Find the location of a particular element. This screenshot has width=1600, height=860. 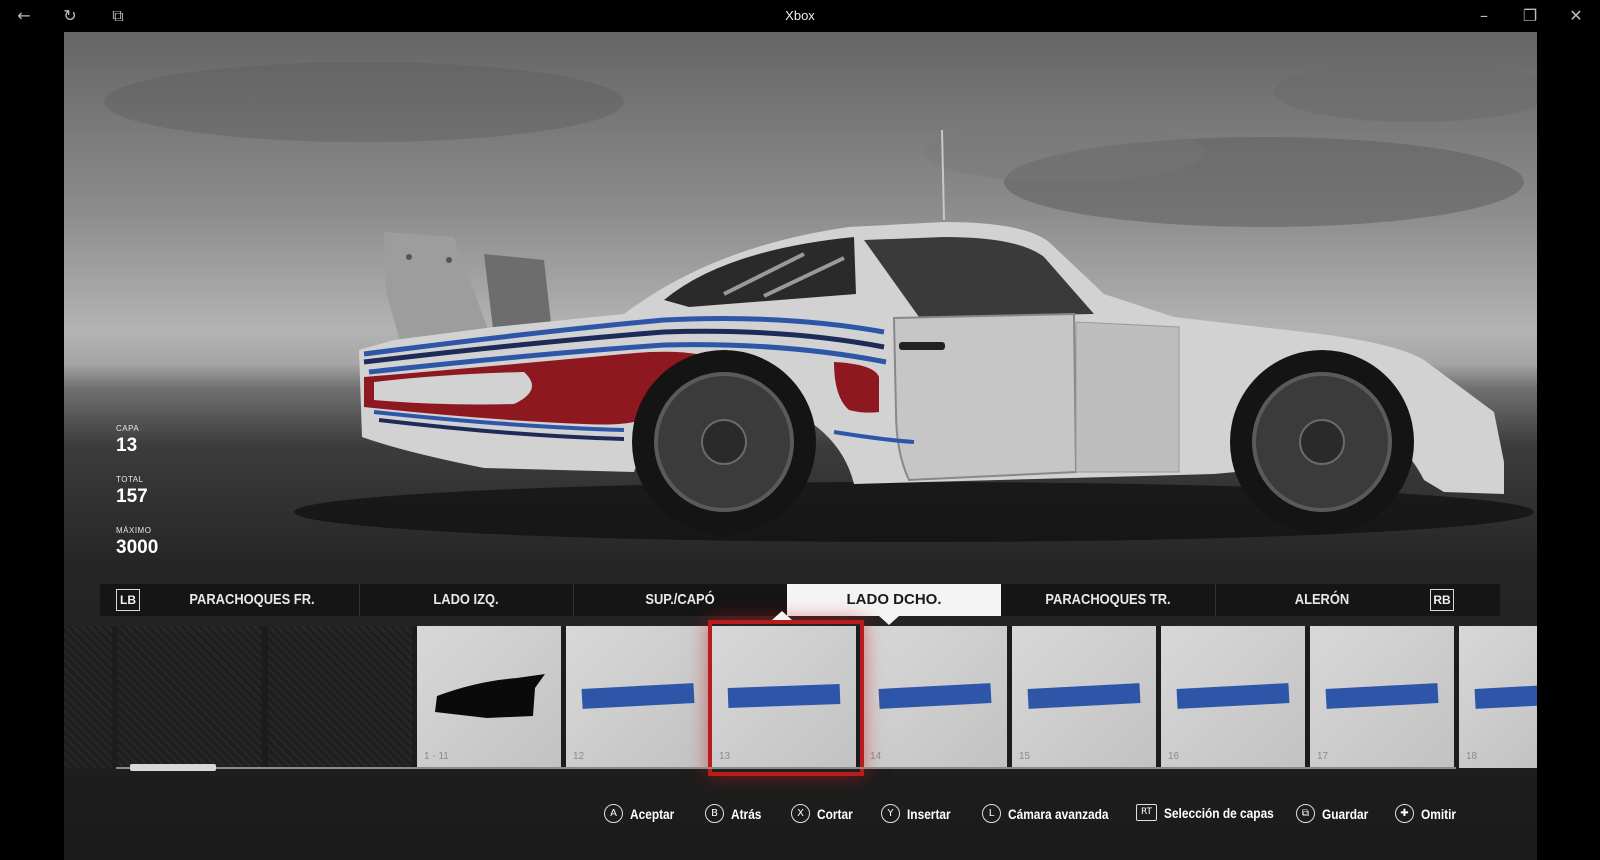

b-button-icon: B is located at coordinates (714, 813).